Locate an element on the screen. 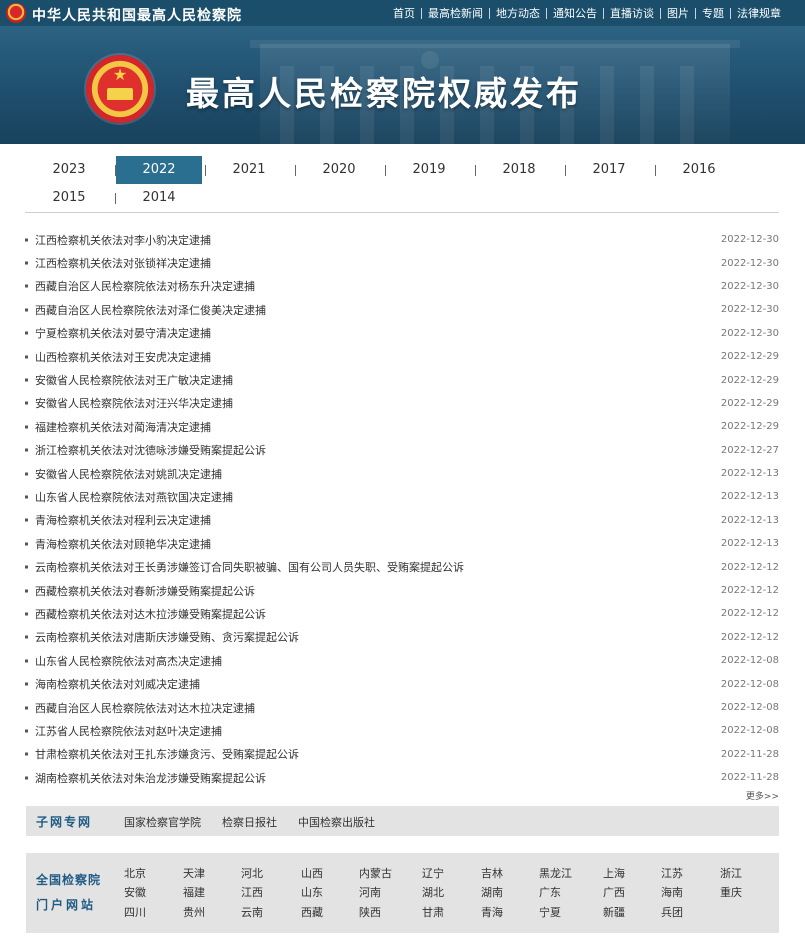  year-tab: 2020 is located at coordinates (339, 170).